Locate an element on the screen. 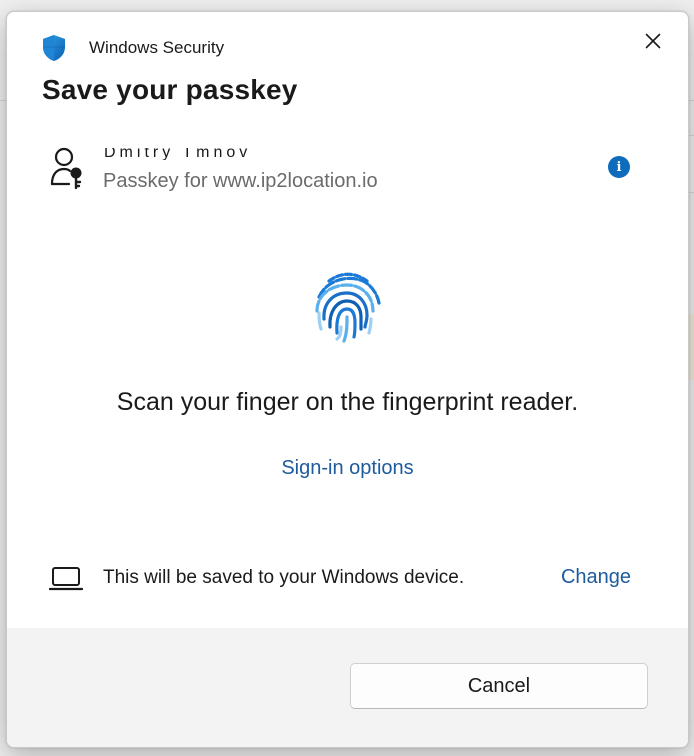 The image size is (694, 756). app-title: Windows Security is located at coordinates (157, 47).